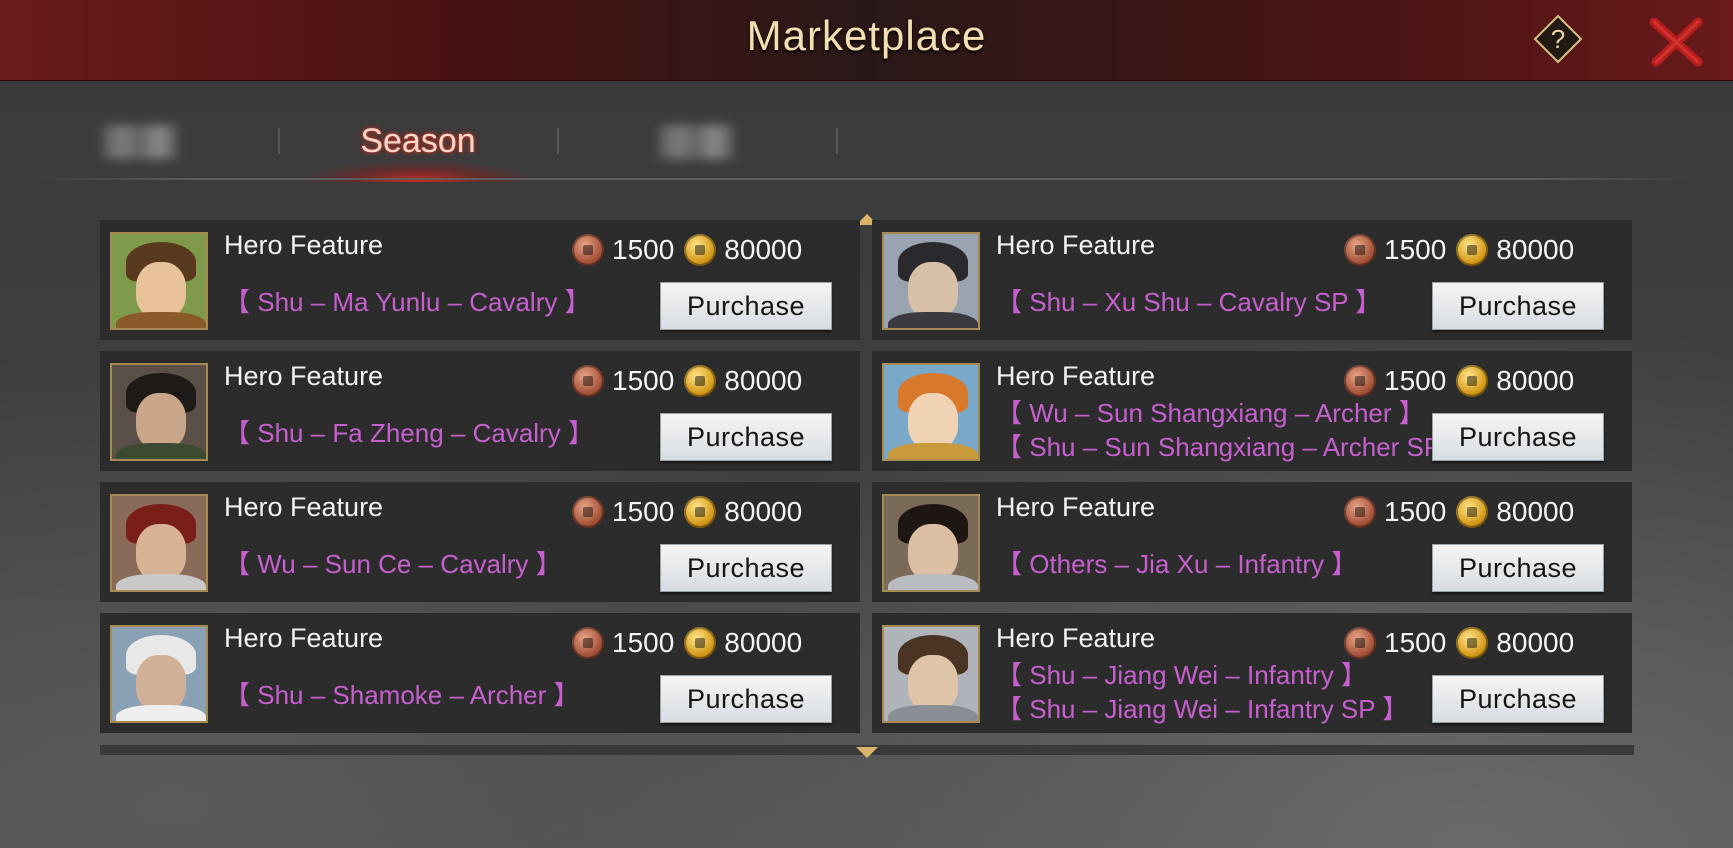 The width and height of the screenshot is (1733, 848). I want to click on hero-name: 【 Shu – Fa Zheng – Cavalry 】, so click(409, 433).